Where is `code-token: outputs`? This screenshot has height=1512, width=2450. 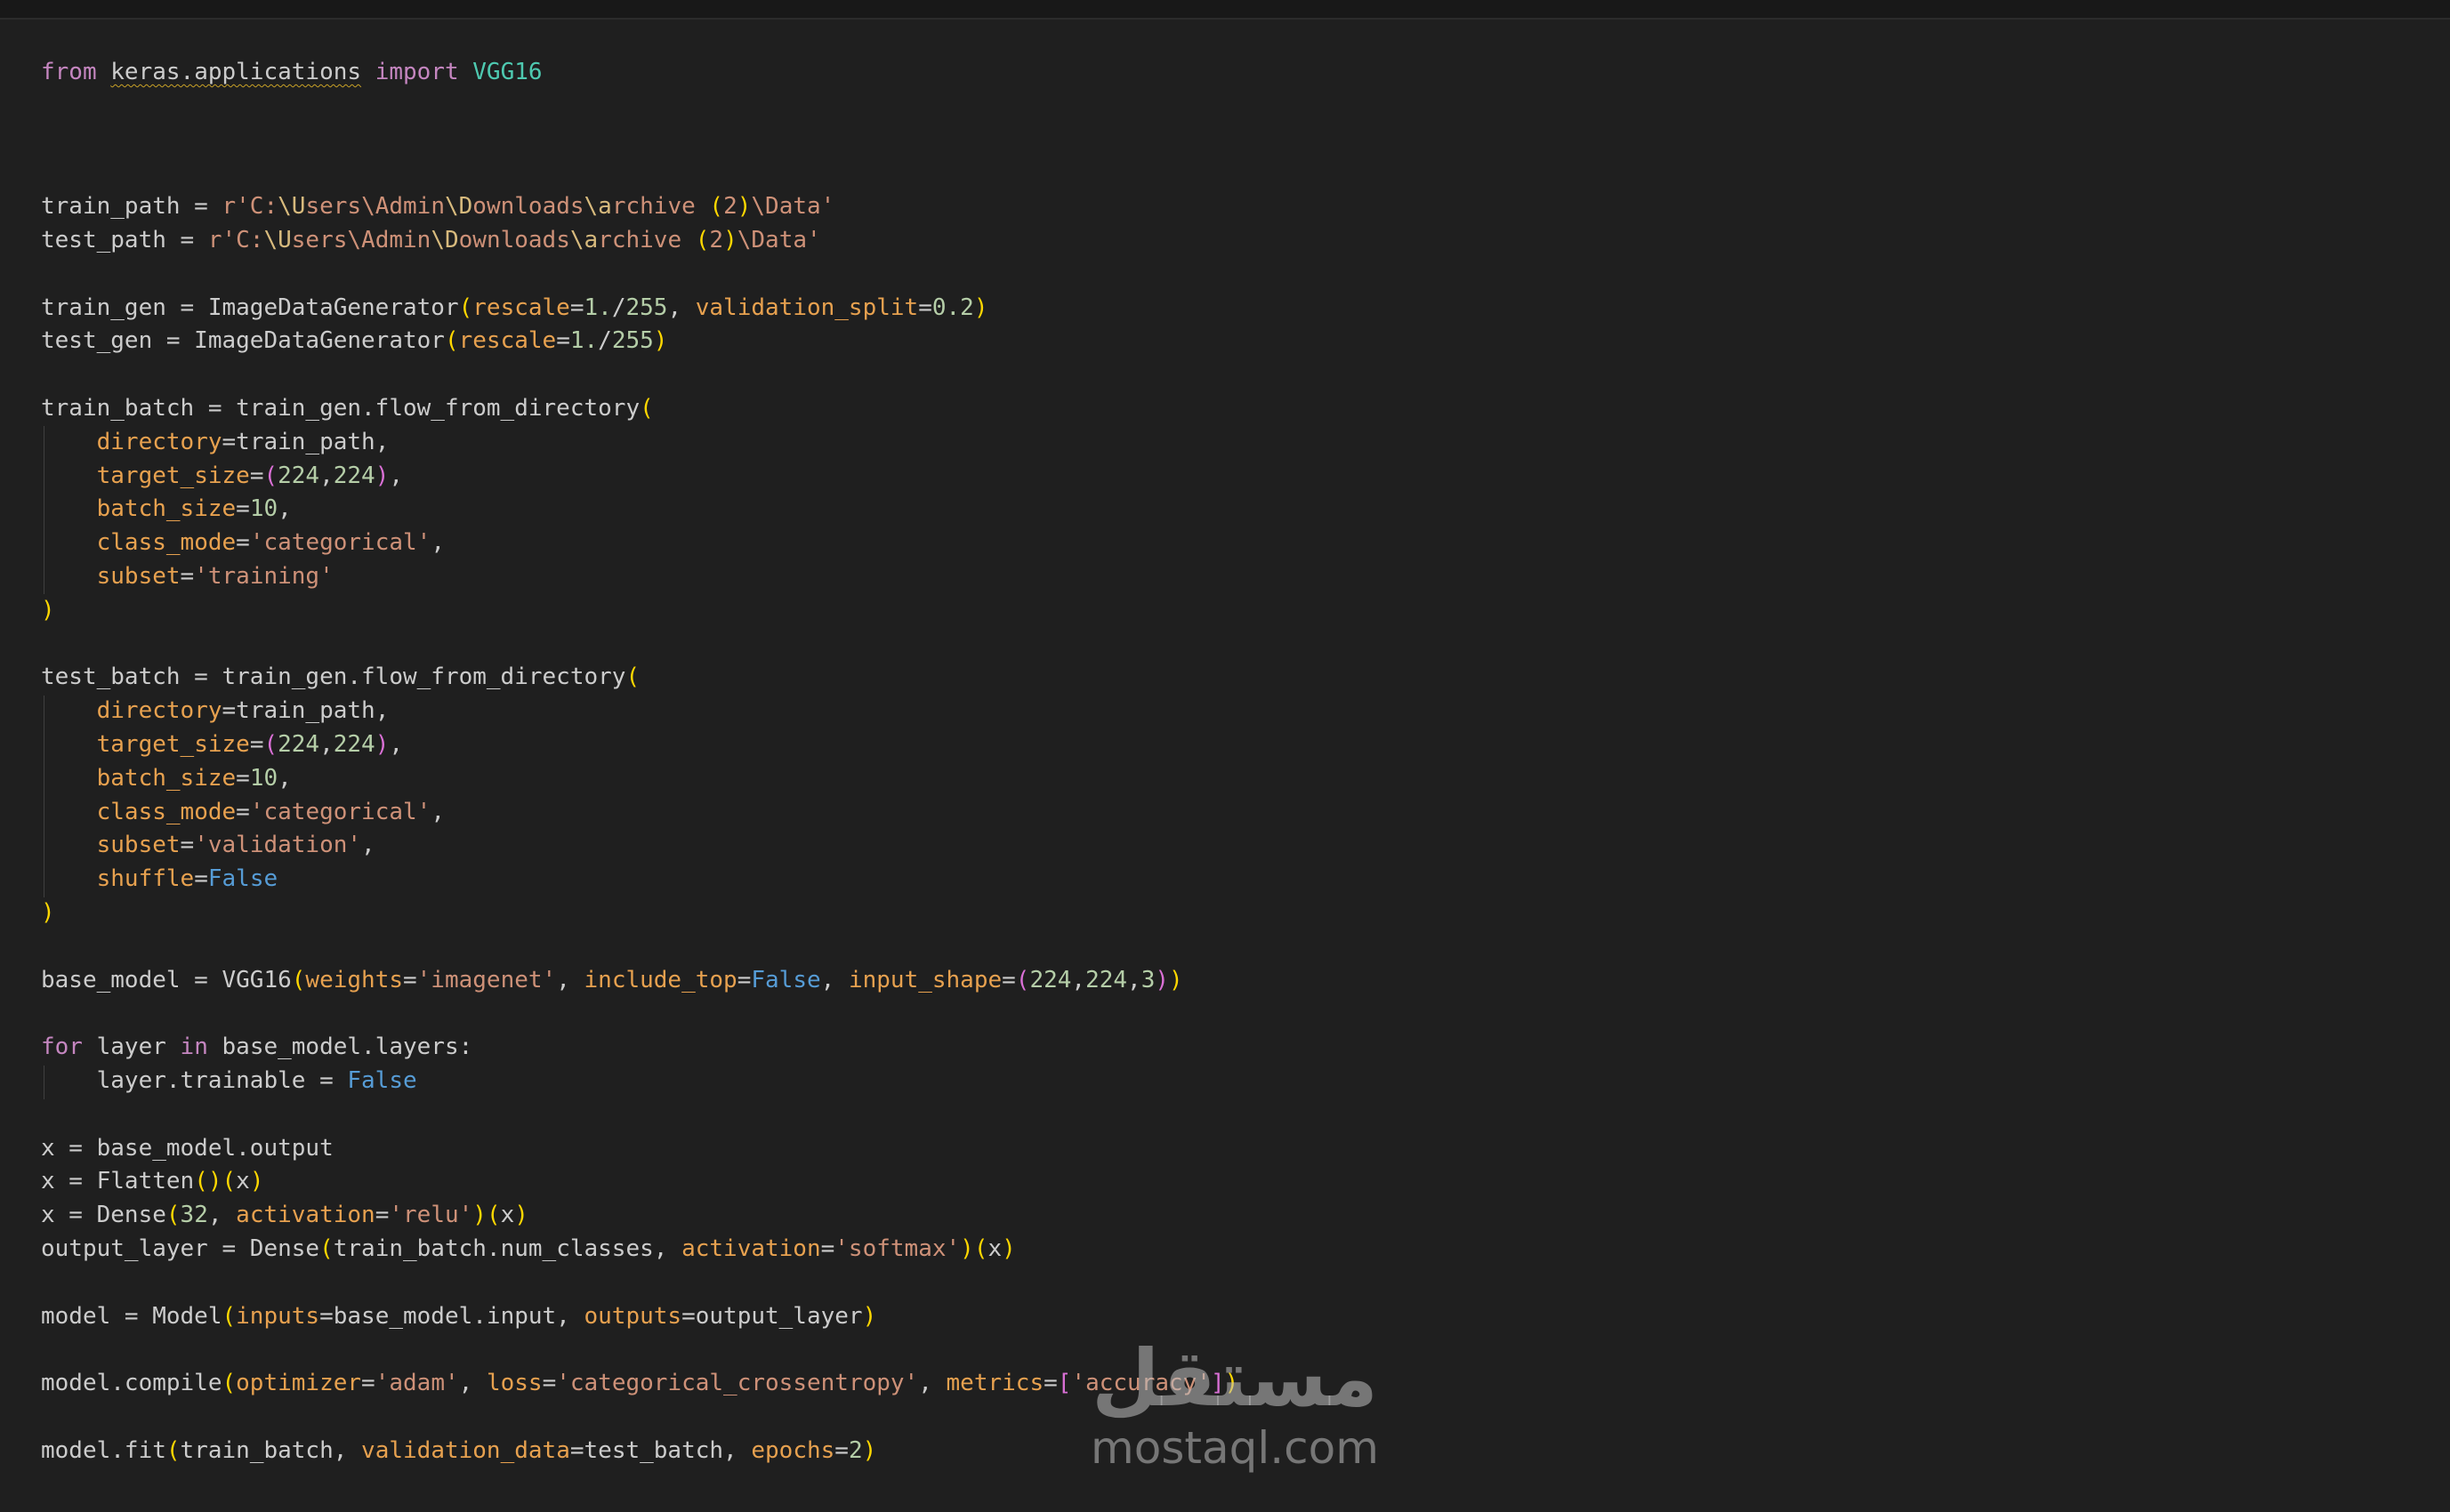 code-token: outputs is located at coordinates (633, 1316).